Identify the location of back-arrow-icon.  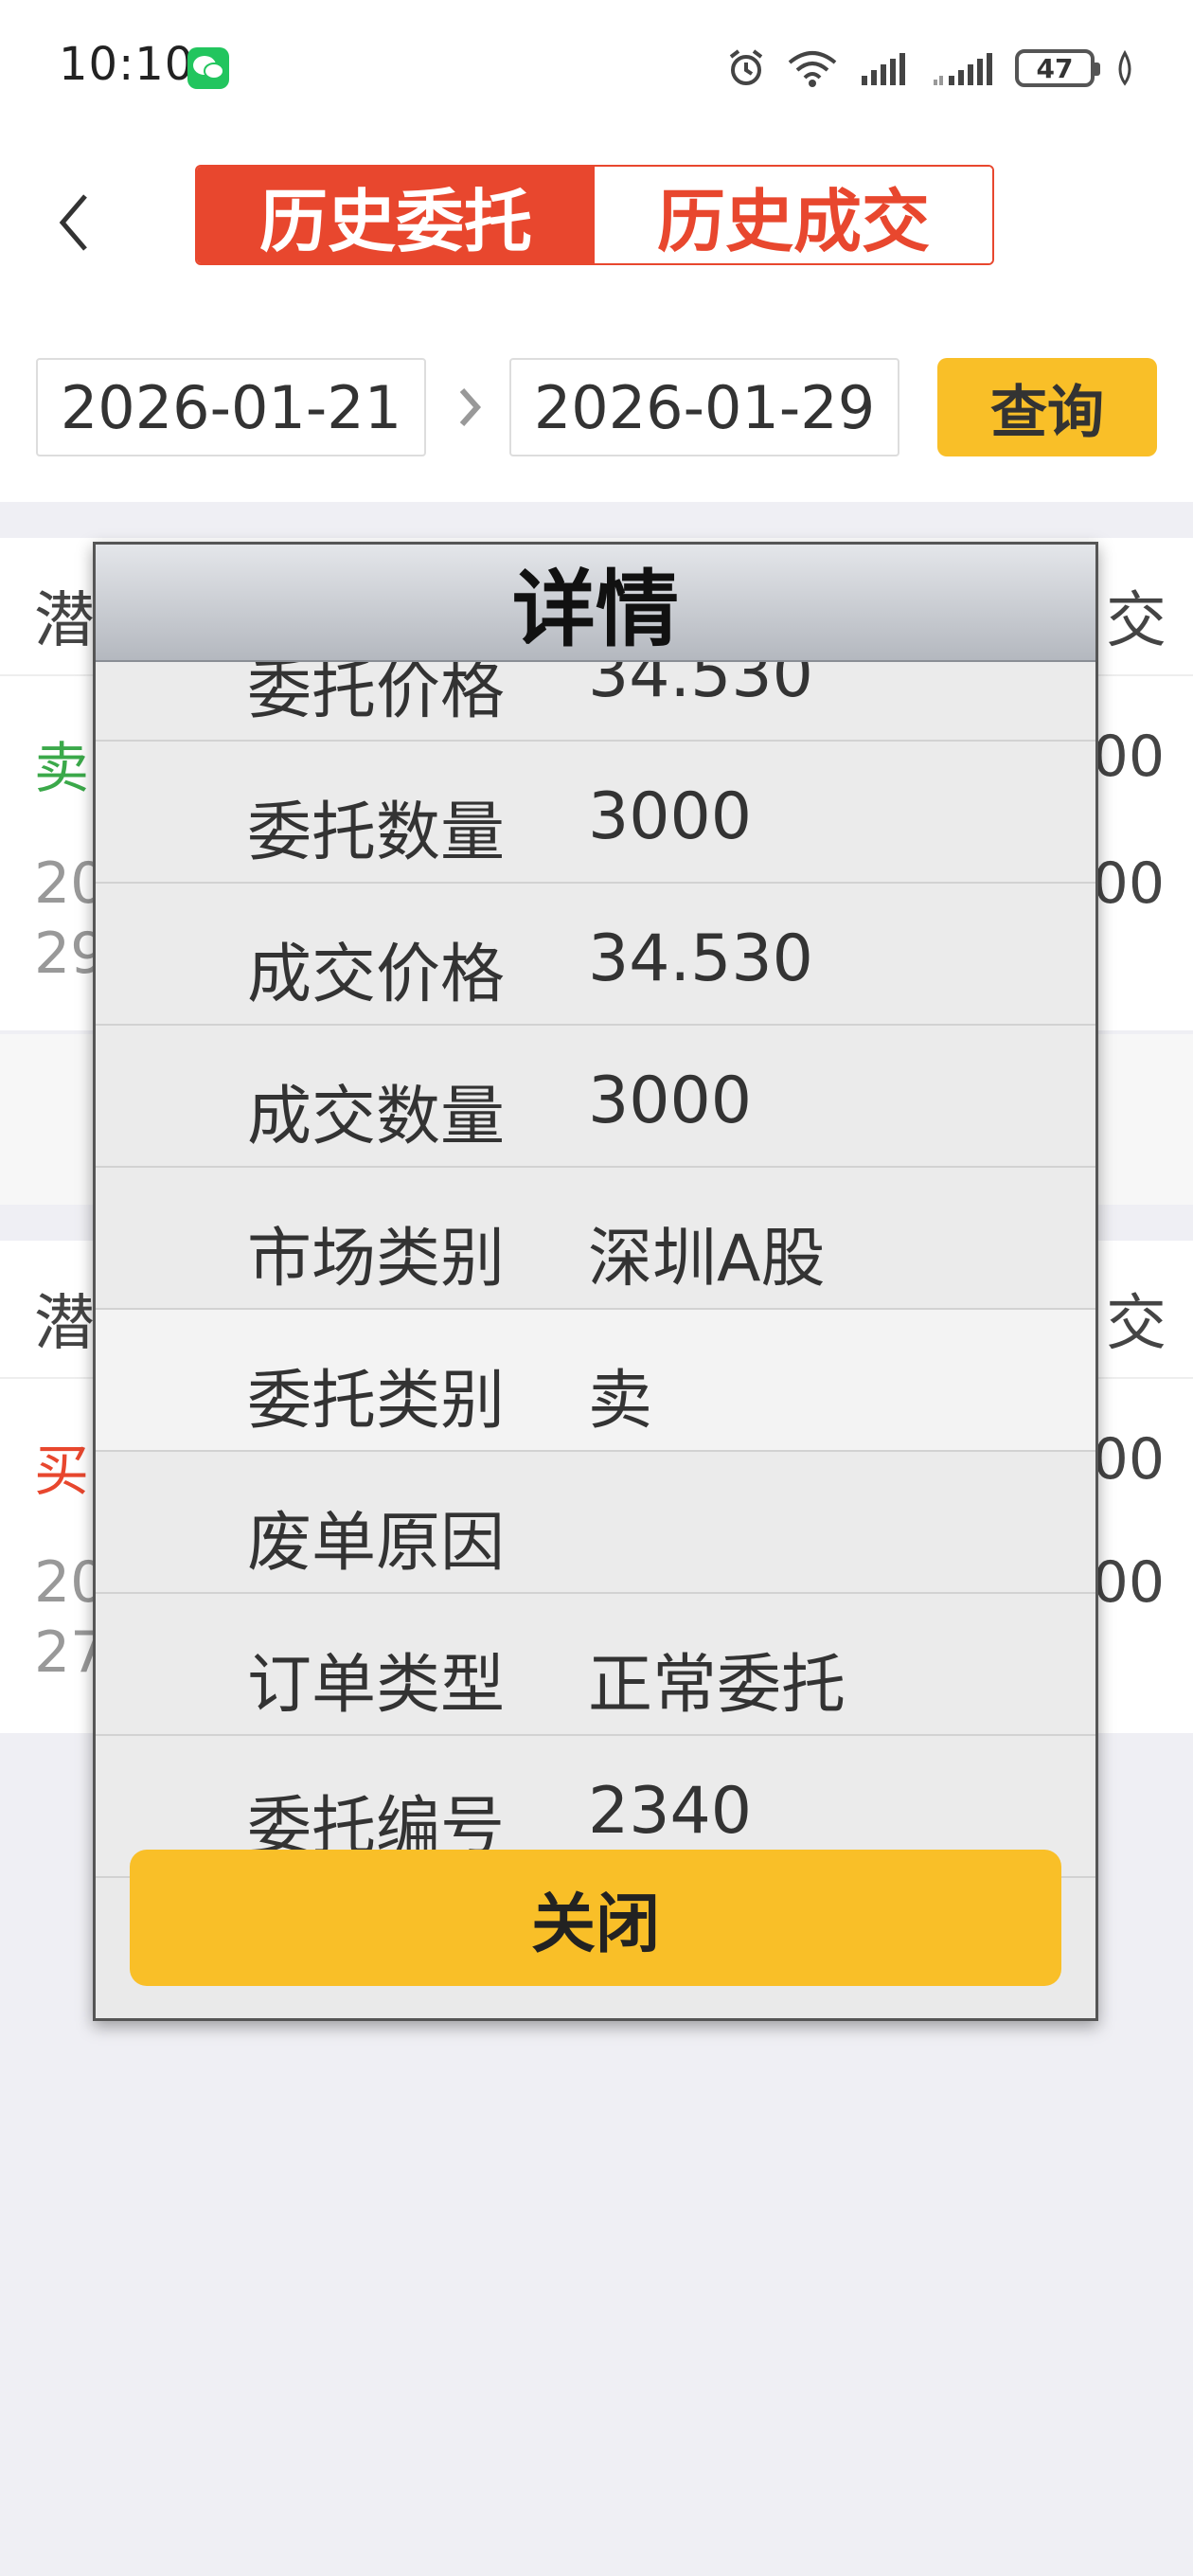
(75, 222).